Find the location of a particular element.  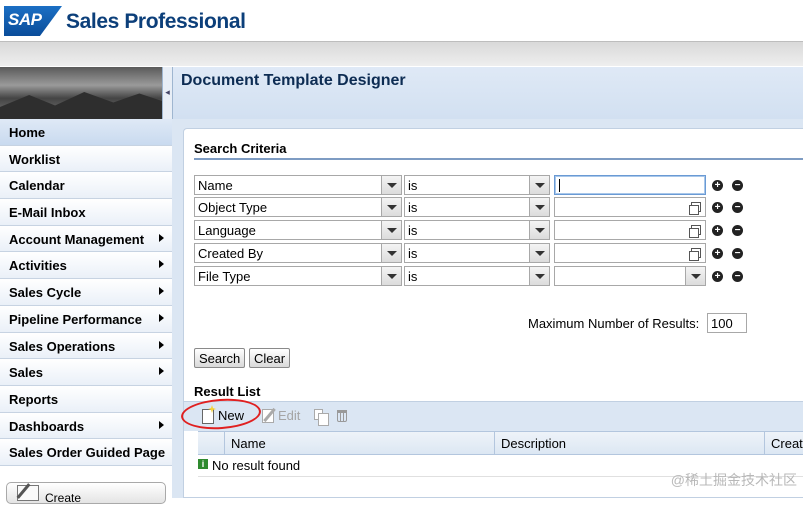

field-select: File Type is located at coordinates (298, 276).